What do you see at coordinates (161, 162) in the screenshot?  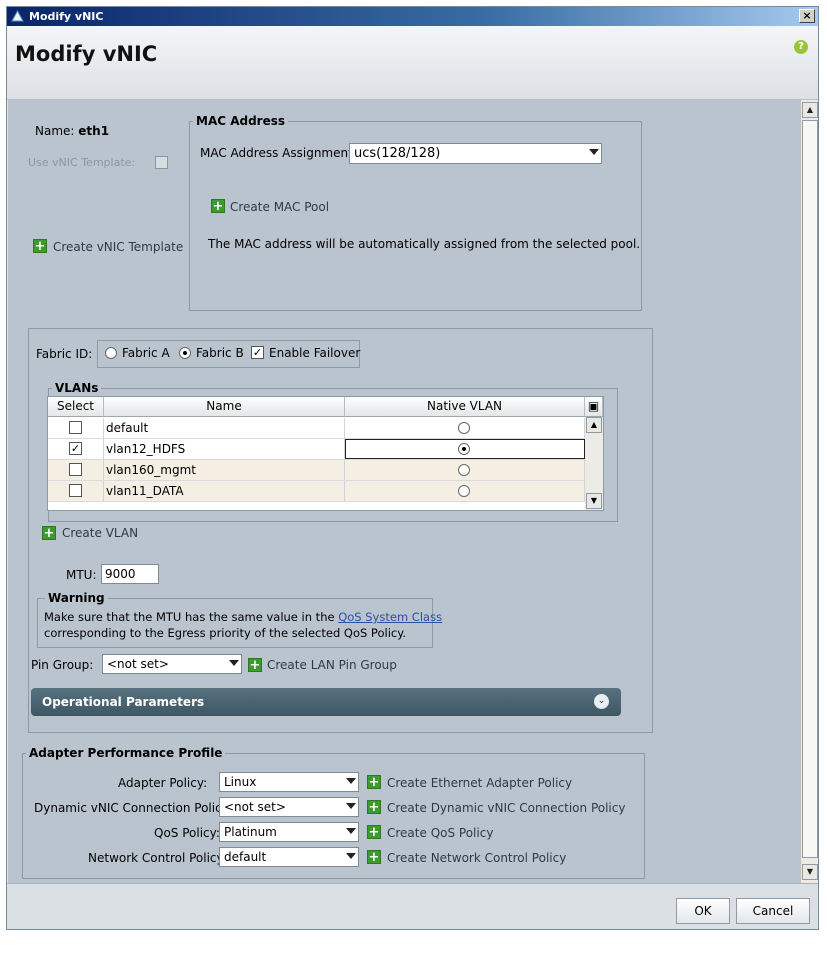 I see `use-template-checkbox` at bounding box center [161, 162].